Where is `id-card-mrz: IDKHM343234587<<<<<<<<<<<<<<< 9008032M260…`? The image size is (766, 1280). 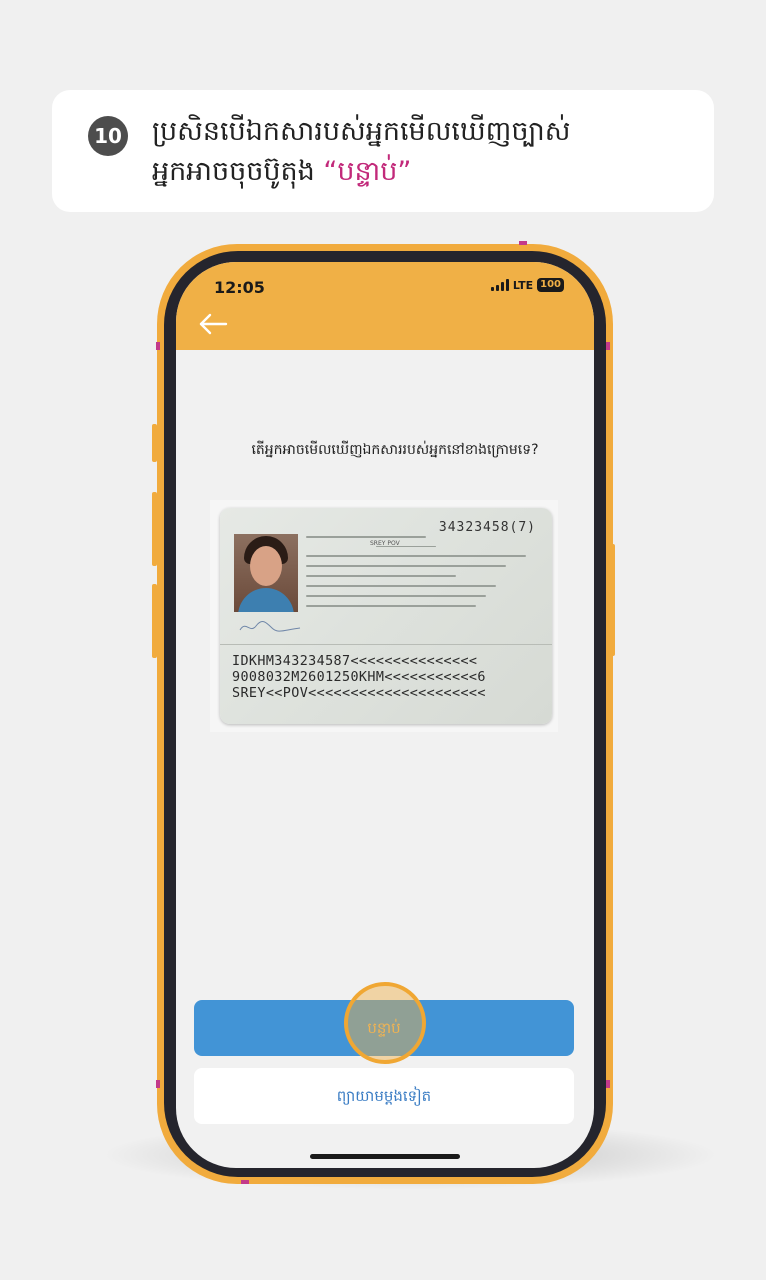 id-card-mrz: IDKHM343234587<<<<<<<<<<<<<<< 9008032M260… is located at coordinates (359, 678).